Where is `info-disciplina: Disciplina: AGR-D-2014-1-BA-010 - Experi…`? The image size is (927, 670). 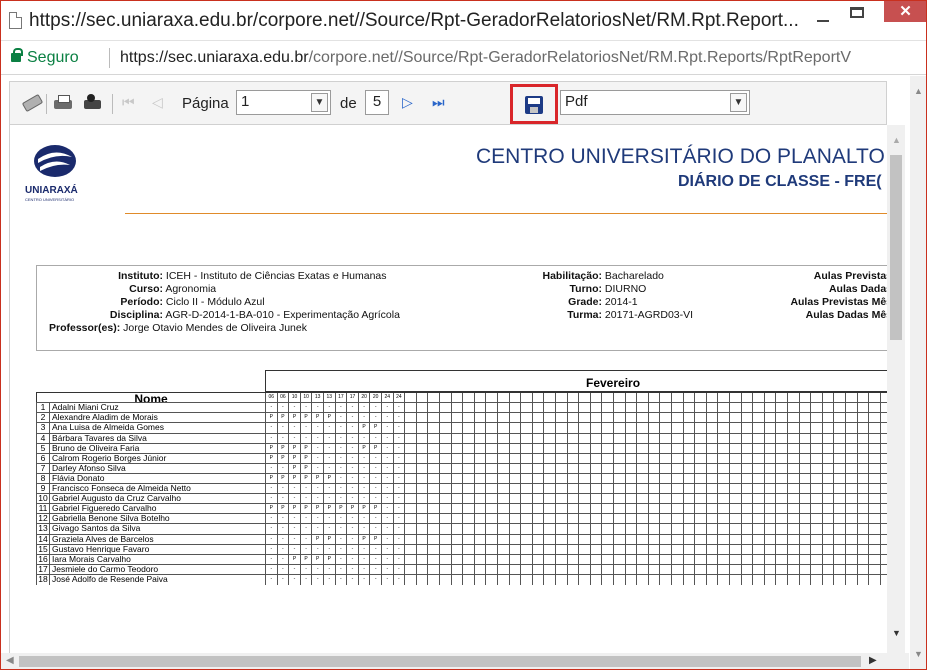
info-disciplina: Disciplina: AGR-D-2014-1-BA-010 - Experi… is located at coordinates (254, 315).